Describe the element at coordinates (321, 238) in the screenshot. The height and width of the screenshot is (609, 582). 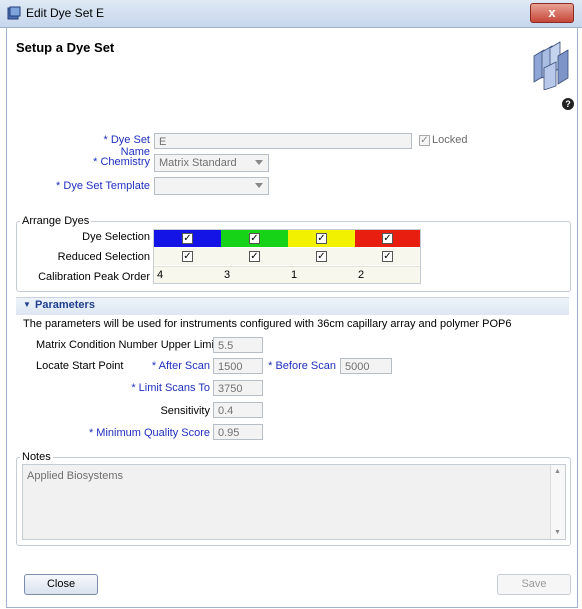
I see `dye-selection-checkbox-3: ✓` at that location.